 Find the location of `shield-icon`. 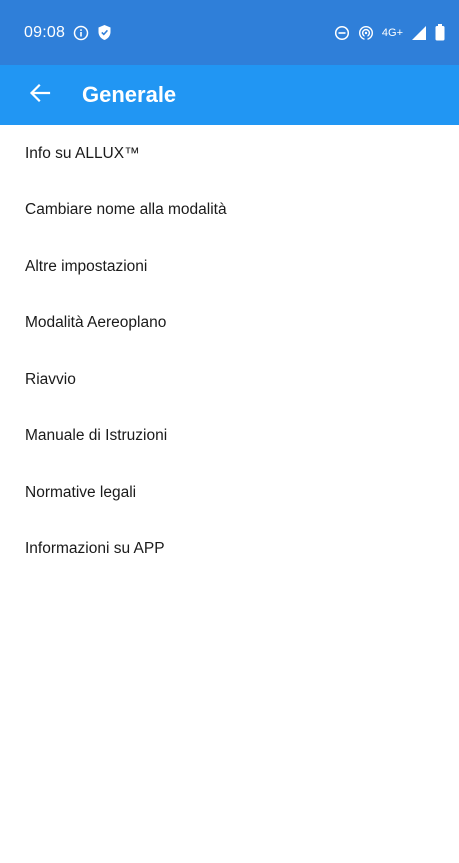

shield-icon is located at coordinates (104, 32).